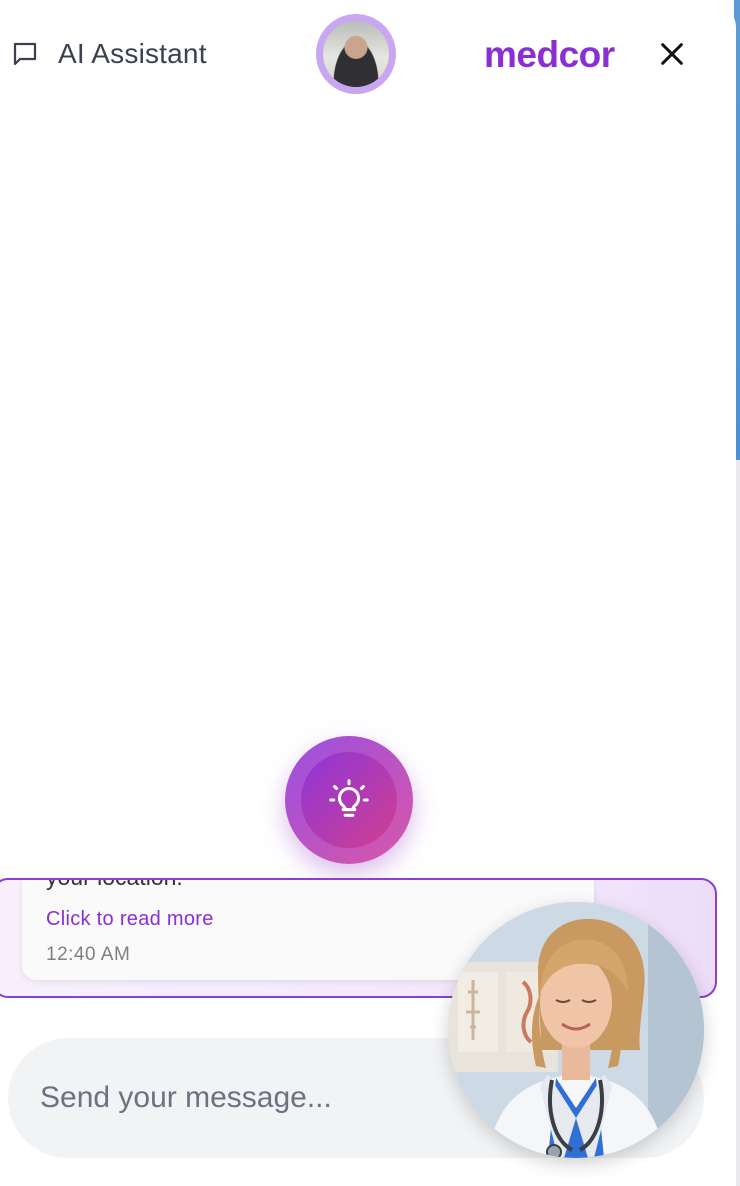 This screenshot has width=740, height=1186. I want to click on close-icon, so click(672, 54).